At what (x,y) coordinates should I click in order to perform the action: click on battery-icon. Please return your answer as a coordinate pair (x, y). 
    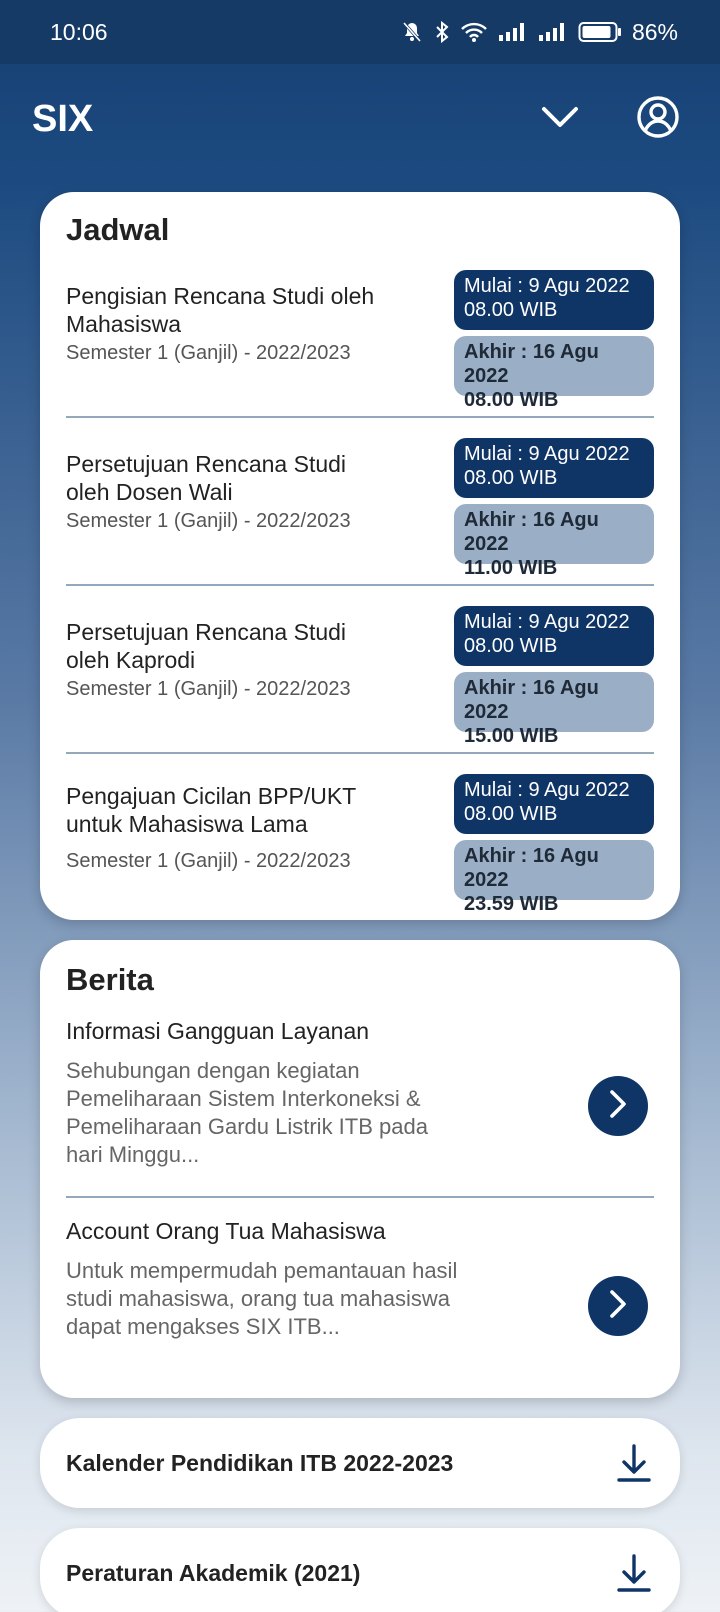
    Looking at the image, I should click on (600, 32).